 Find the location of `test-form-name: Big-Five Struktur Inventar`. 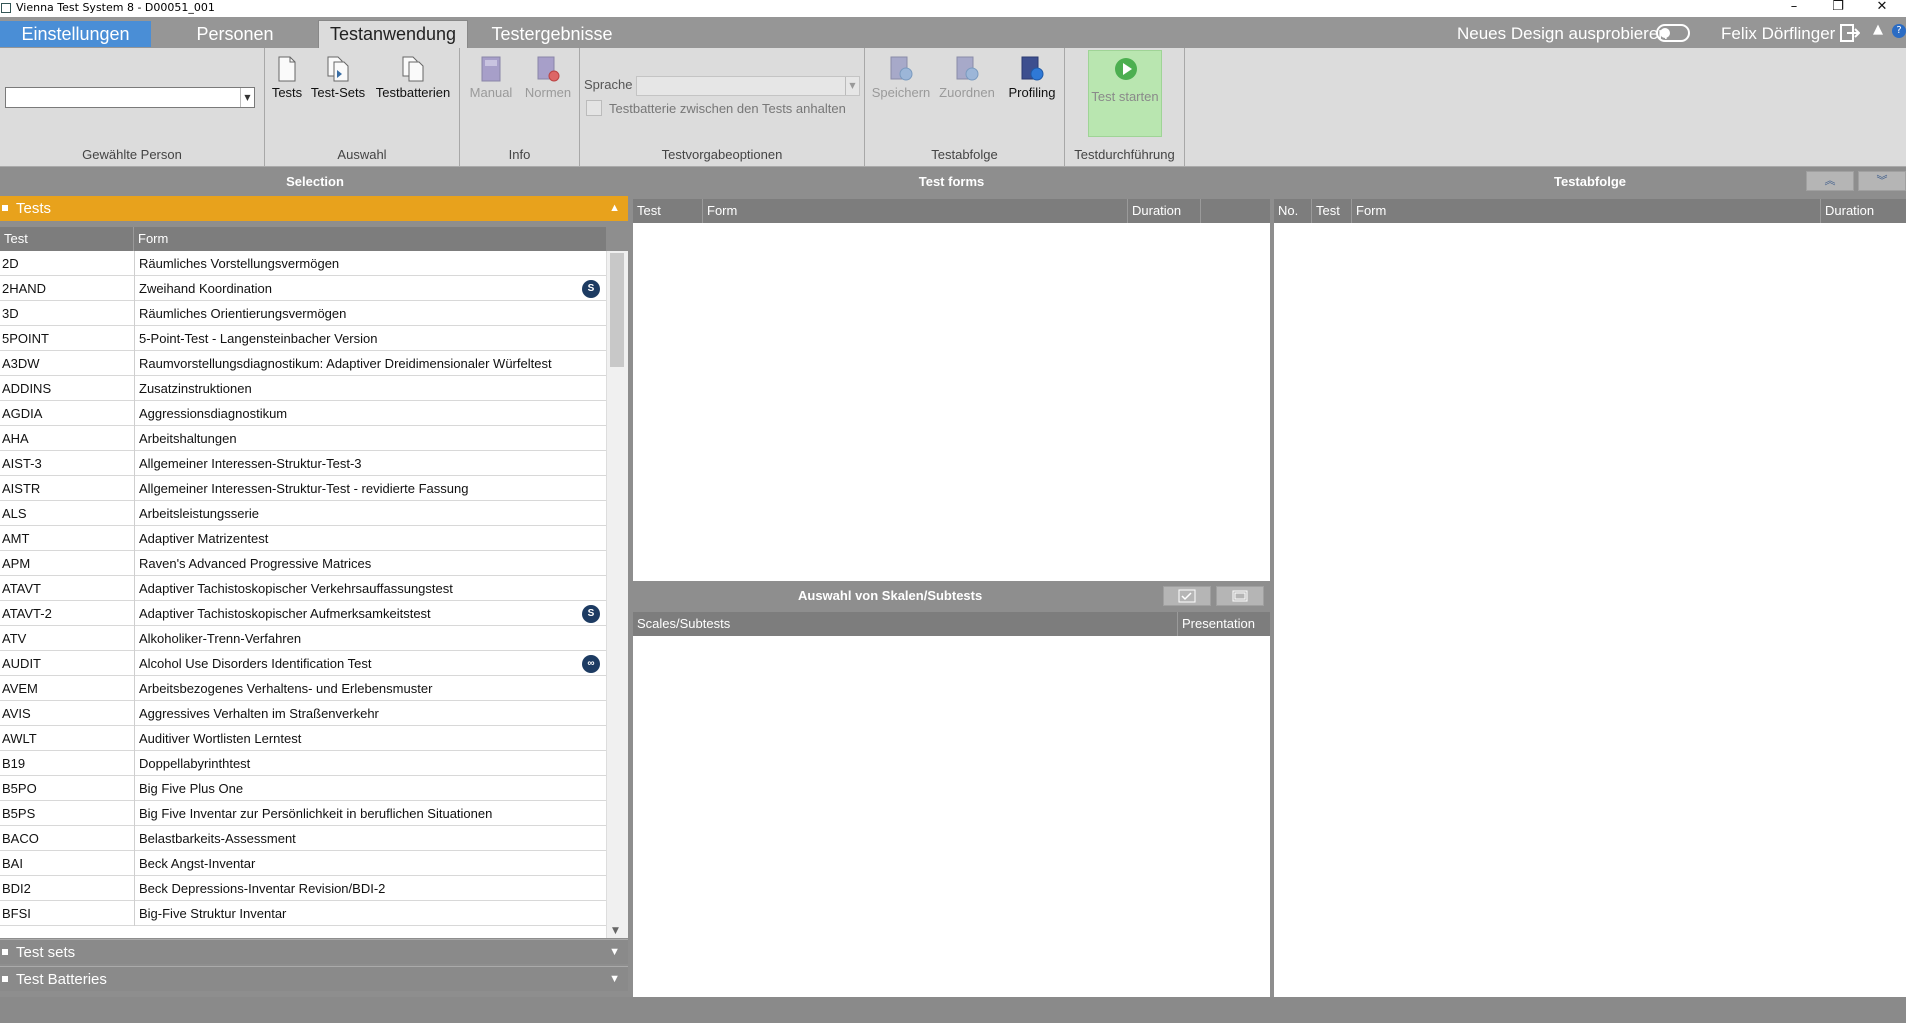

test-form-name: Big-Five Struktur Inventar is located at coordinates (213, 913).